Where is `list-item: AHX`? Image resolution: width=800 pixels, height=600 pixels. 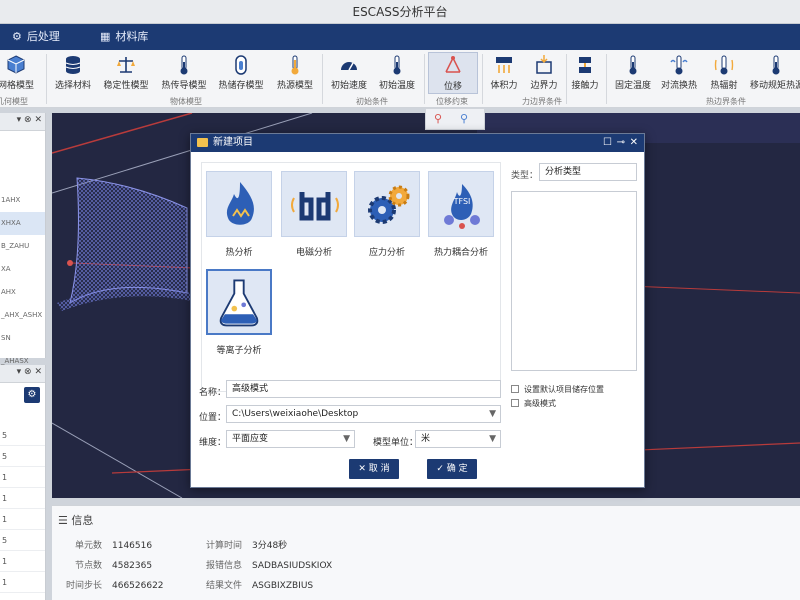
list-item: AHX is located at coordinates (22, 292).